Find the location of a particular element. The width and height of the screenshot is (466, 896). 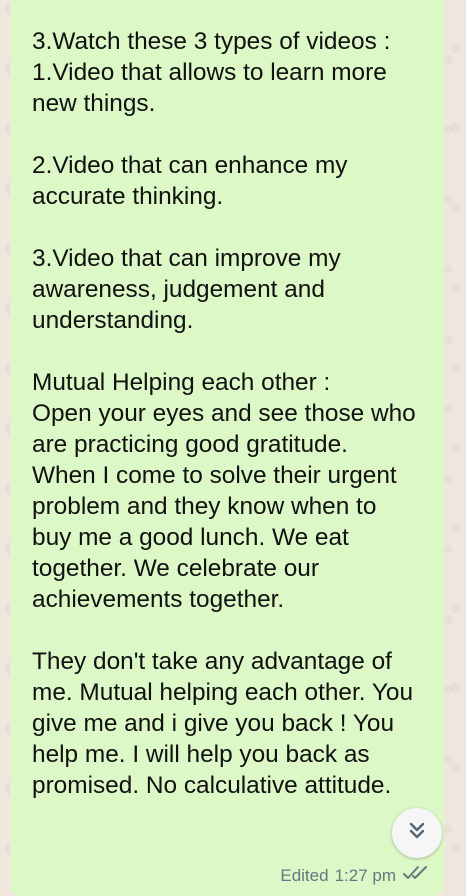

message-meta: Edited 1:27 pm is located at coordinates (356, 875).